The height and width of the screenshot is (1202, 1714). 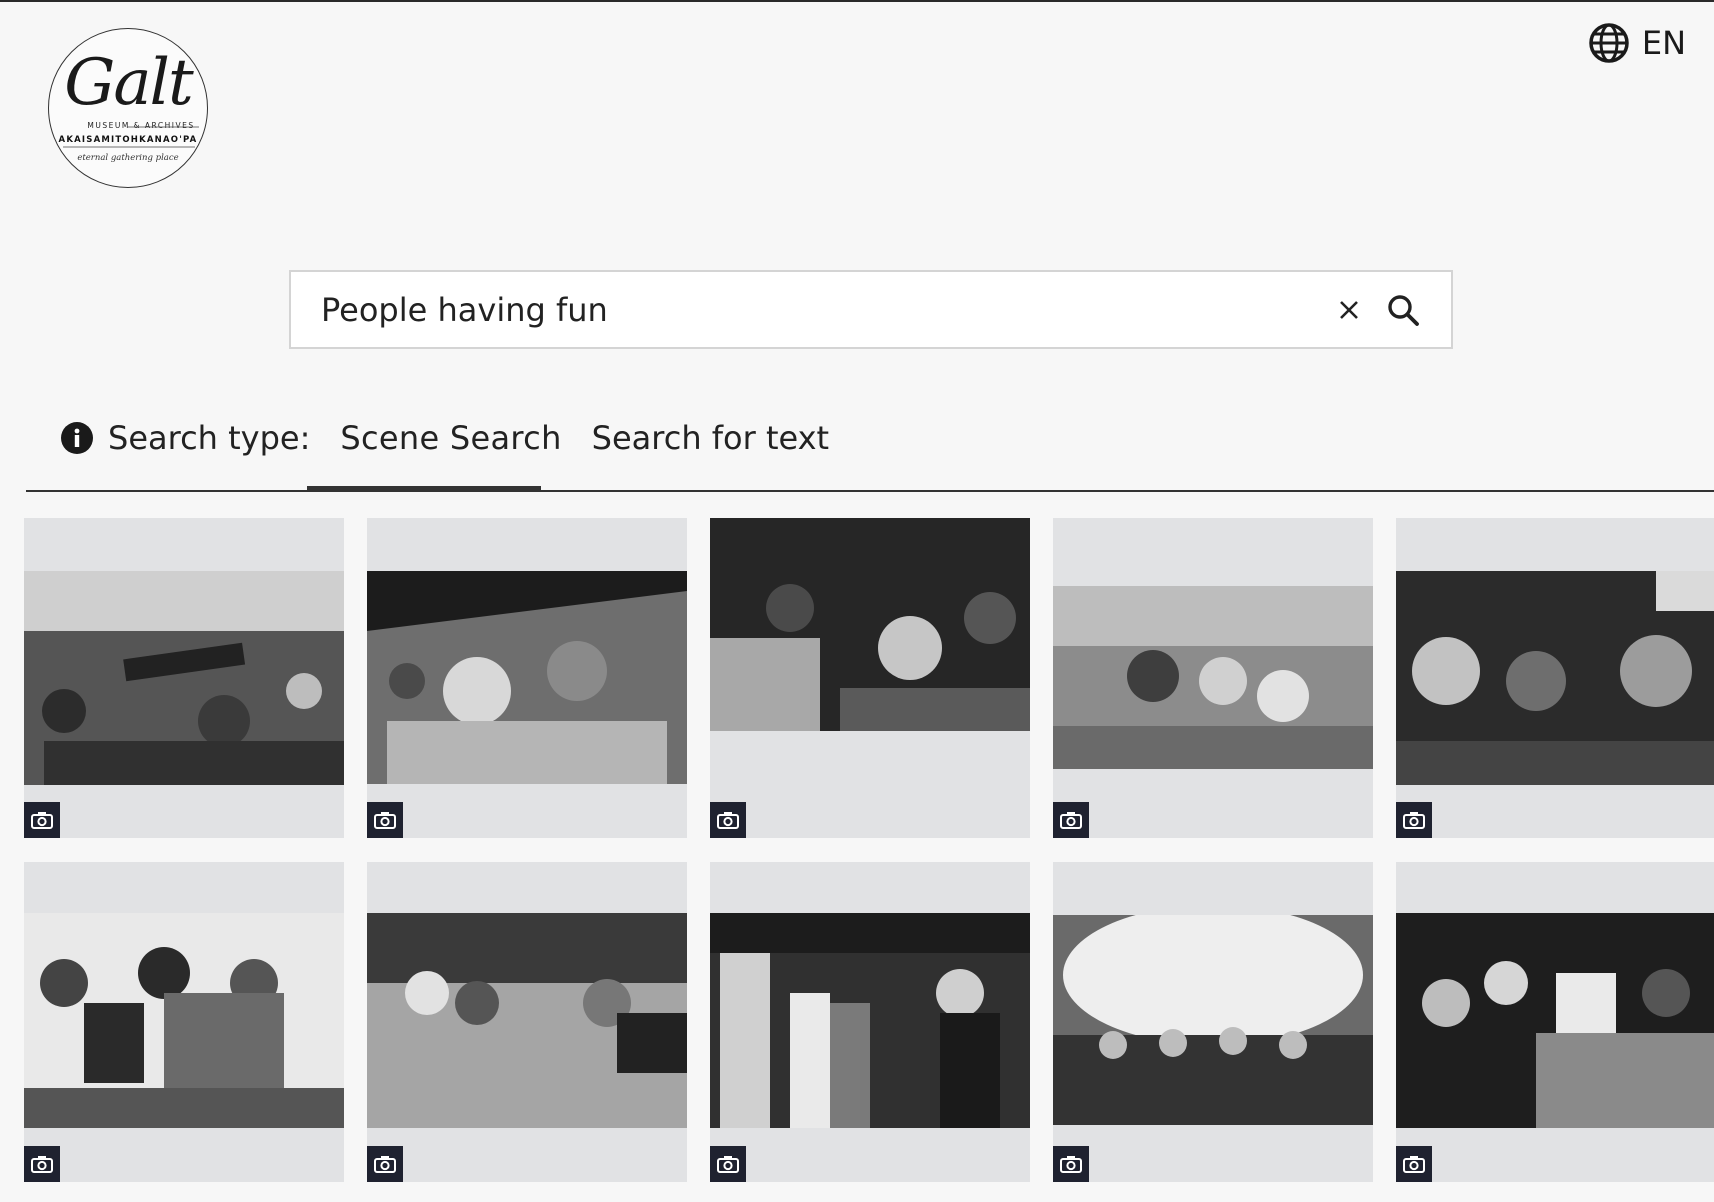 What do you see at coordinates (1663, 43) in the screenshot?
I see `language-label: EN` at bounding box center [1663, 43].